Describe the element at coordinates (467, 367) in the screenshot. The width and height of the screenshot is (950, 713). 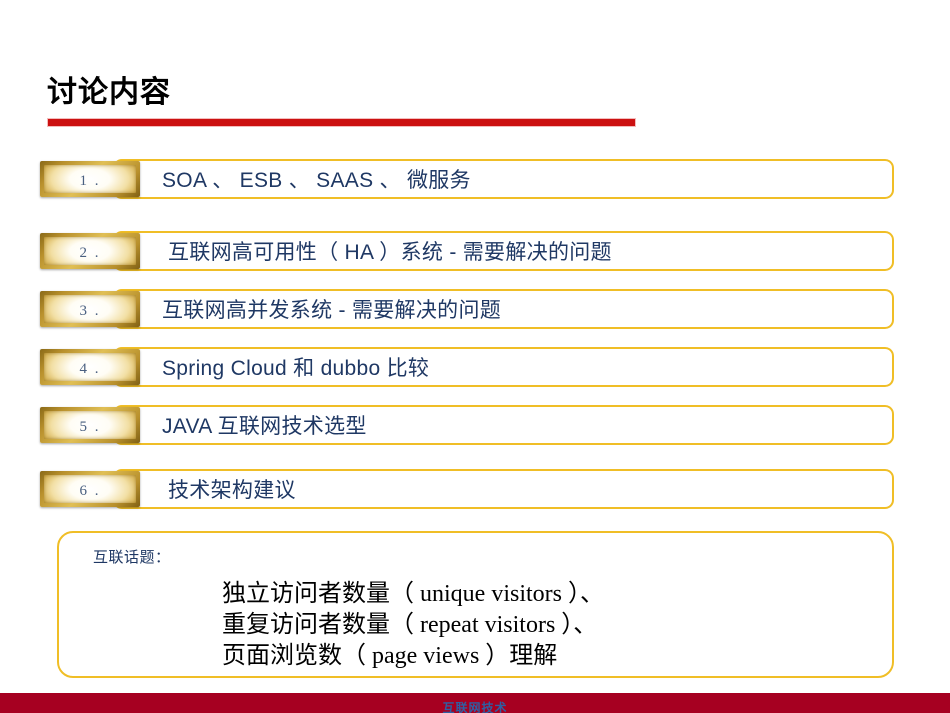
I see `agenda-row: 4 . Spring Cloud 和 dubbo 比较` at that location.